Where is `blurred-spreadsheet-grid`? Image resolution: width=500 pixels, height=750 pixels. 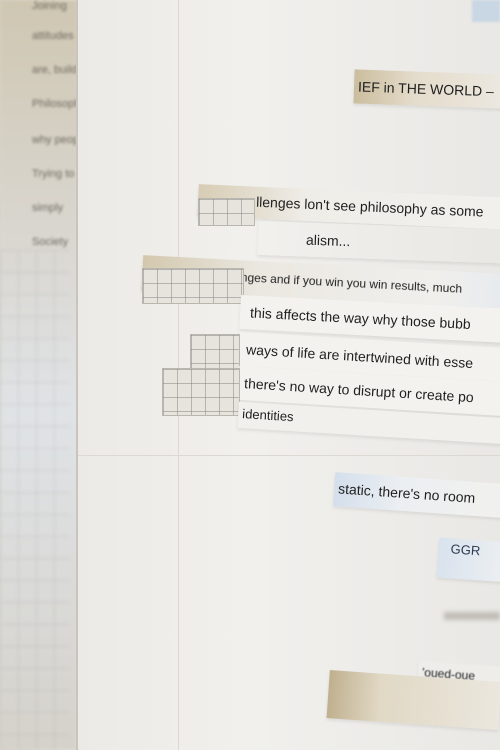 blurred-spreadsheet-grid is located at coordinates (35, 500).